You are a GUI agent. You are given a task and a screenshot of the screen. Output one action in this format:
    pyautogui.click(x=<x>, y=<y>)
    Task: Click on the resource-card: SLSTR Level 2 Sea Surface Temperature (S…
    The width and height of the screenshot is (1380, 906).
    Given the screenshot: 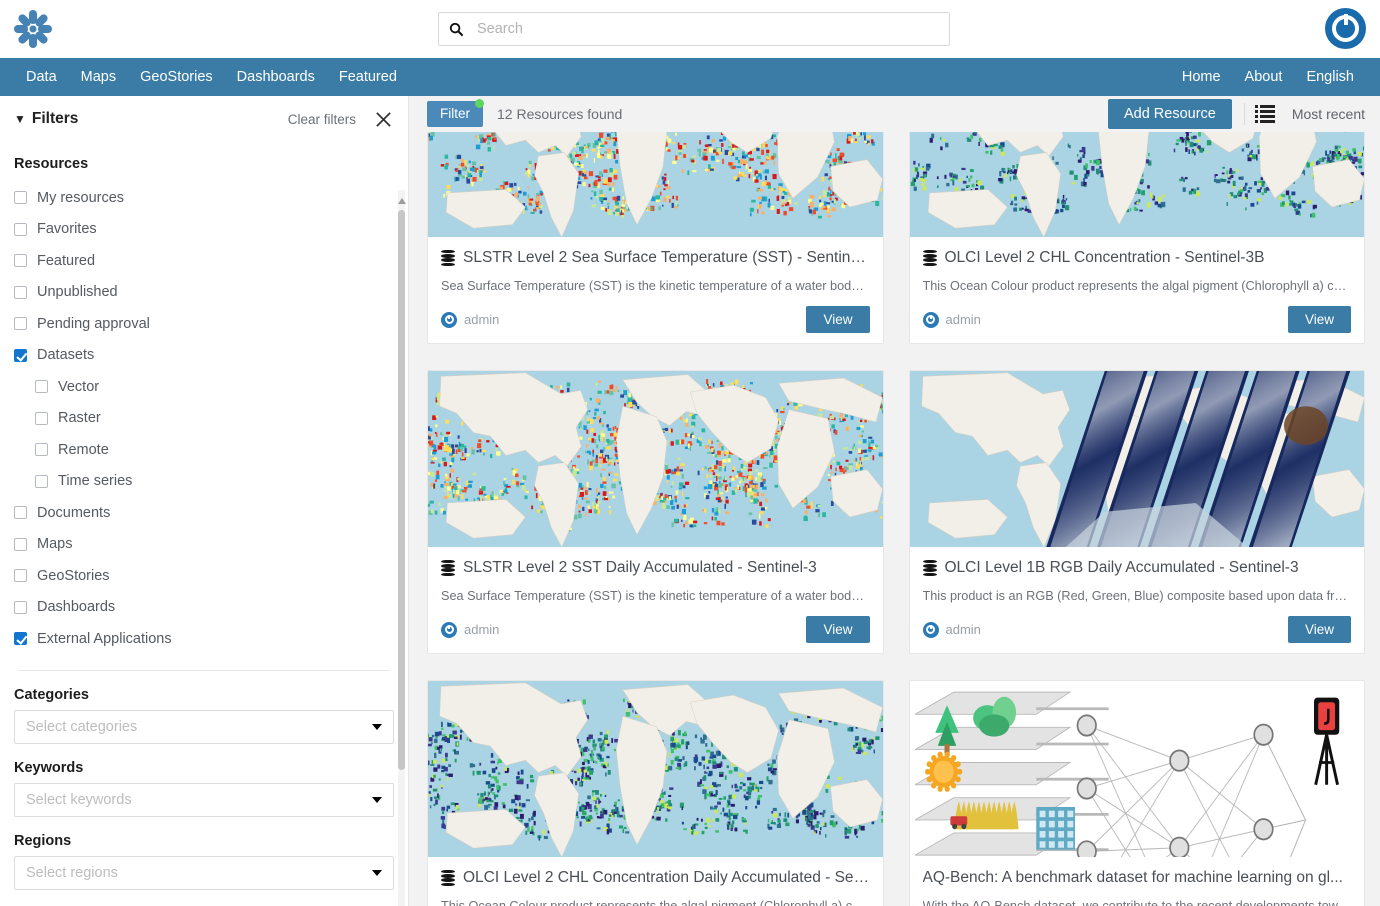 What is the action you would take?
    pyautogui.click(x=655, y=238)
    